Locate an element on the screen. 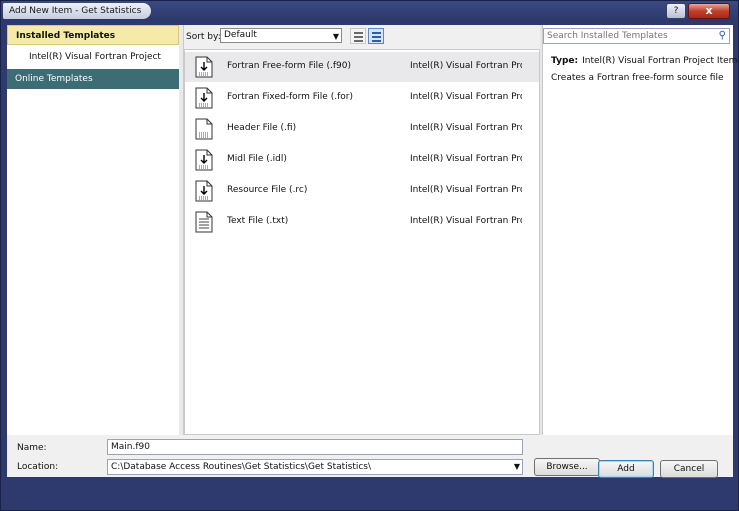 The image size is (739, 511). type-value: Intel(R) Visual Fortran Project Items is located at coordinates (660, 61).